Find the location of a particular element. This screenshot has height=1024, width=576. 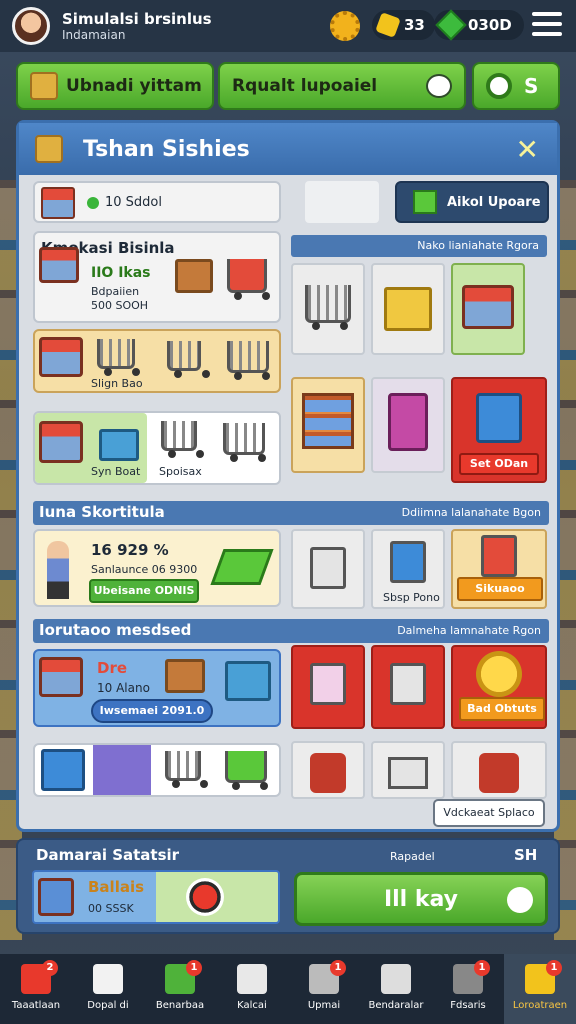

nav-label: Dopal di is located at coordinates (108, 1005).